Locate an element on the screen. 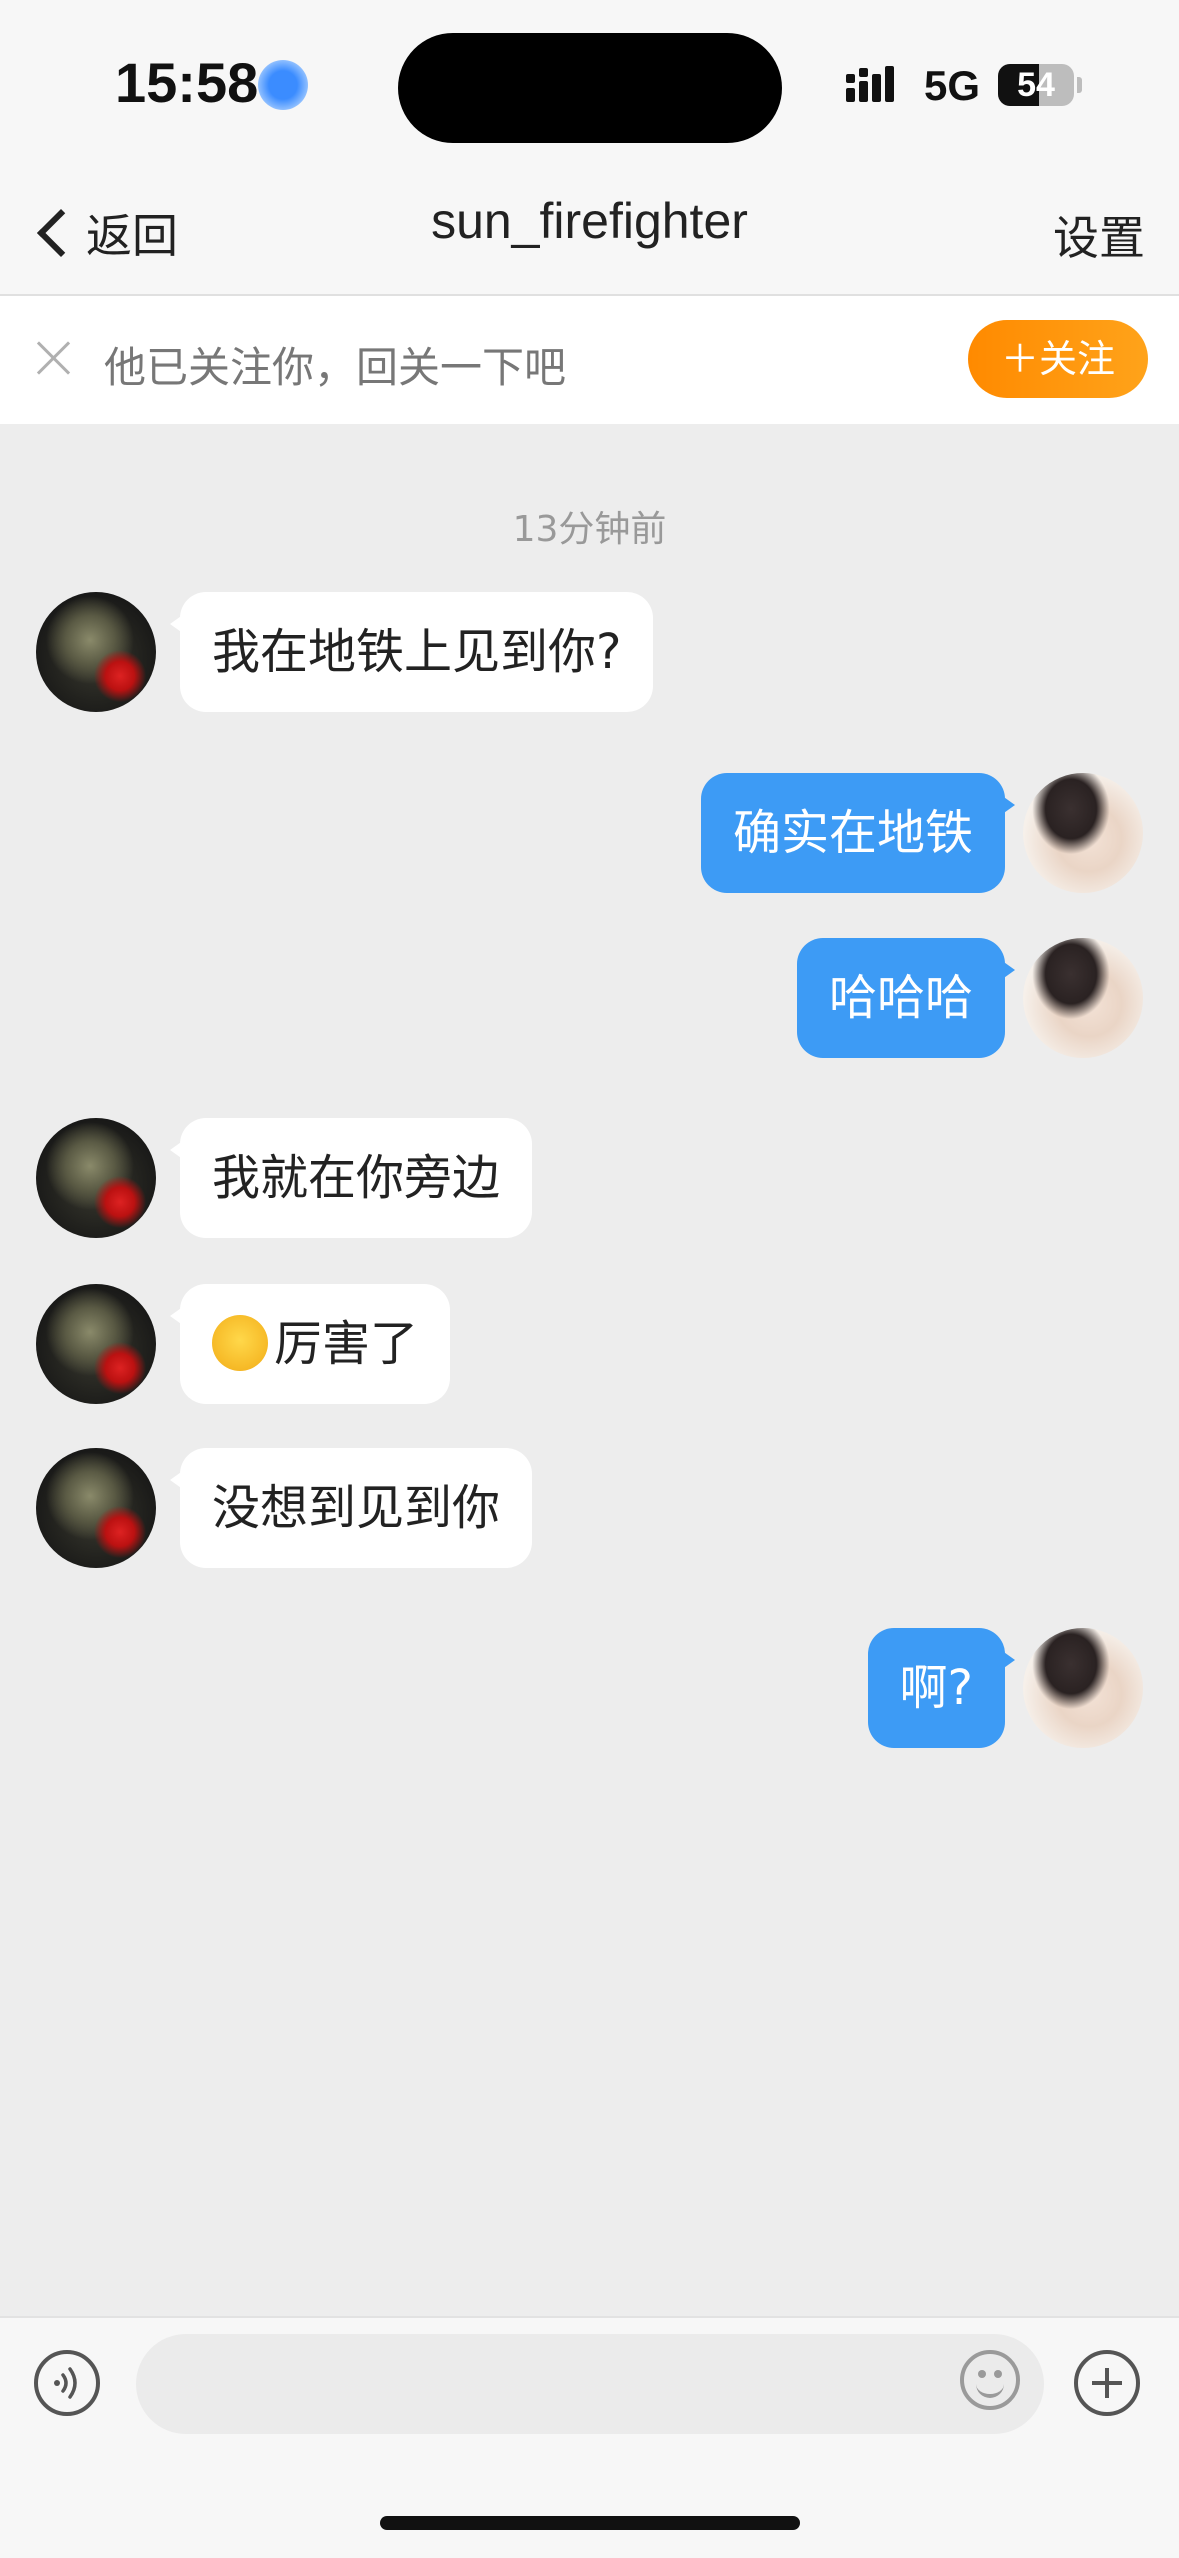  follow-button: ＋关注 is located at coordinates (1058, 359).